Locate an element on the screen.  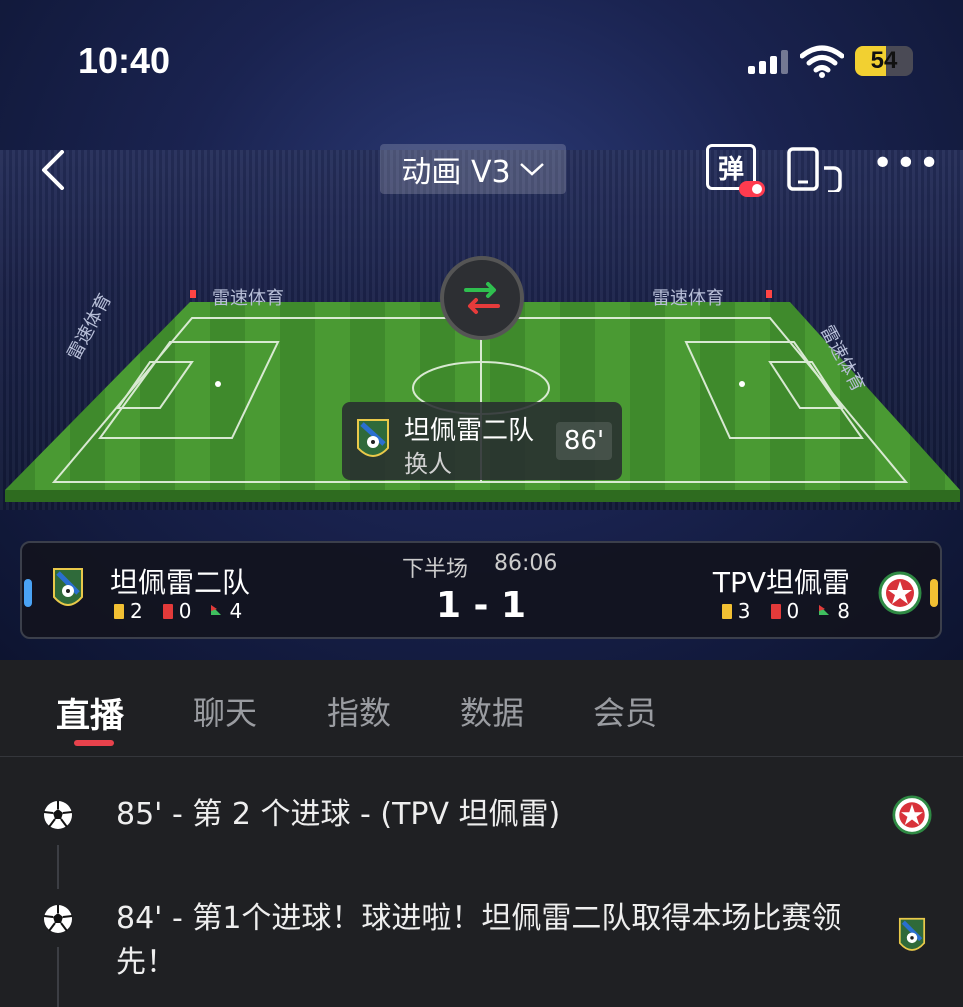
away-color-indicator is located at coordinates (934, 593).